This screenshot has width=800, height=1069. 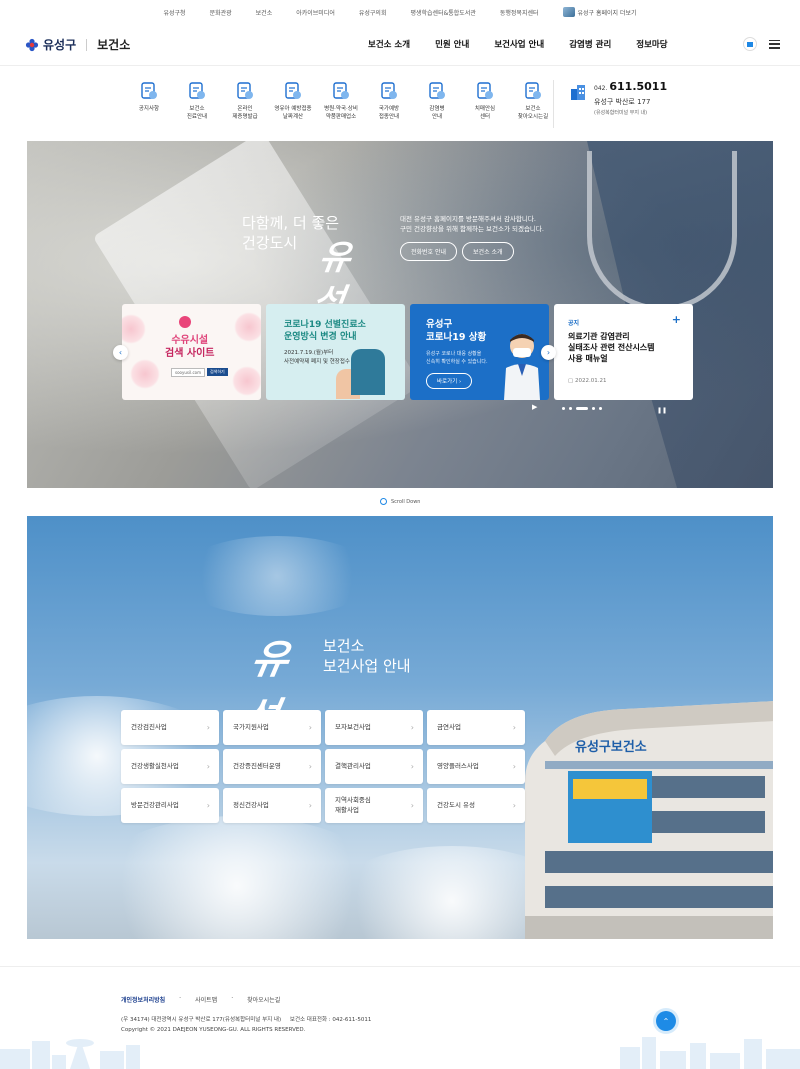 What do you see at coordinates (277, 576) in the screenshot?
I see `cloud-decoration` at bounding box center [277, 576].